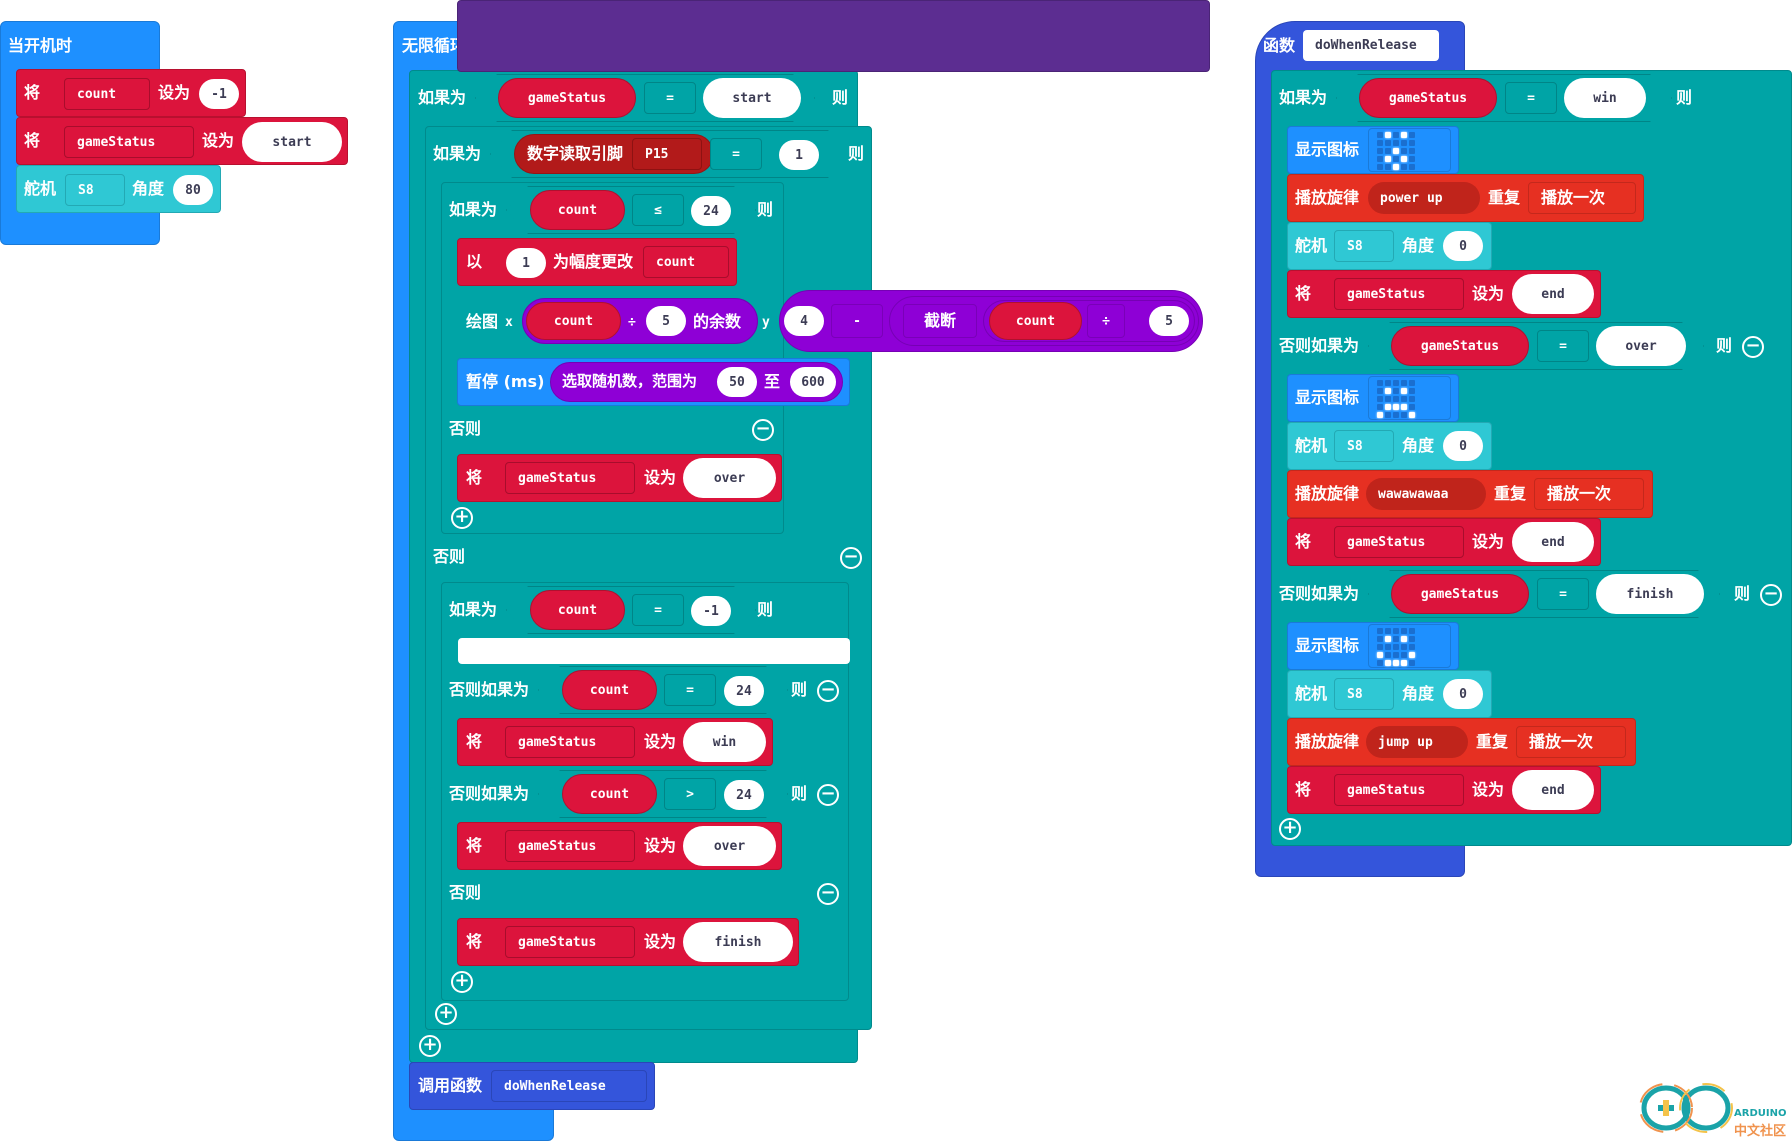  What do you see at coordinates (857, 321) in the screenshot?
I see `operator-dropdown: -` at bounding box center [857, 321].